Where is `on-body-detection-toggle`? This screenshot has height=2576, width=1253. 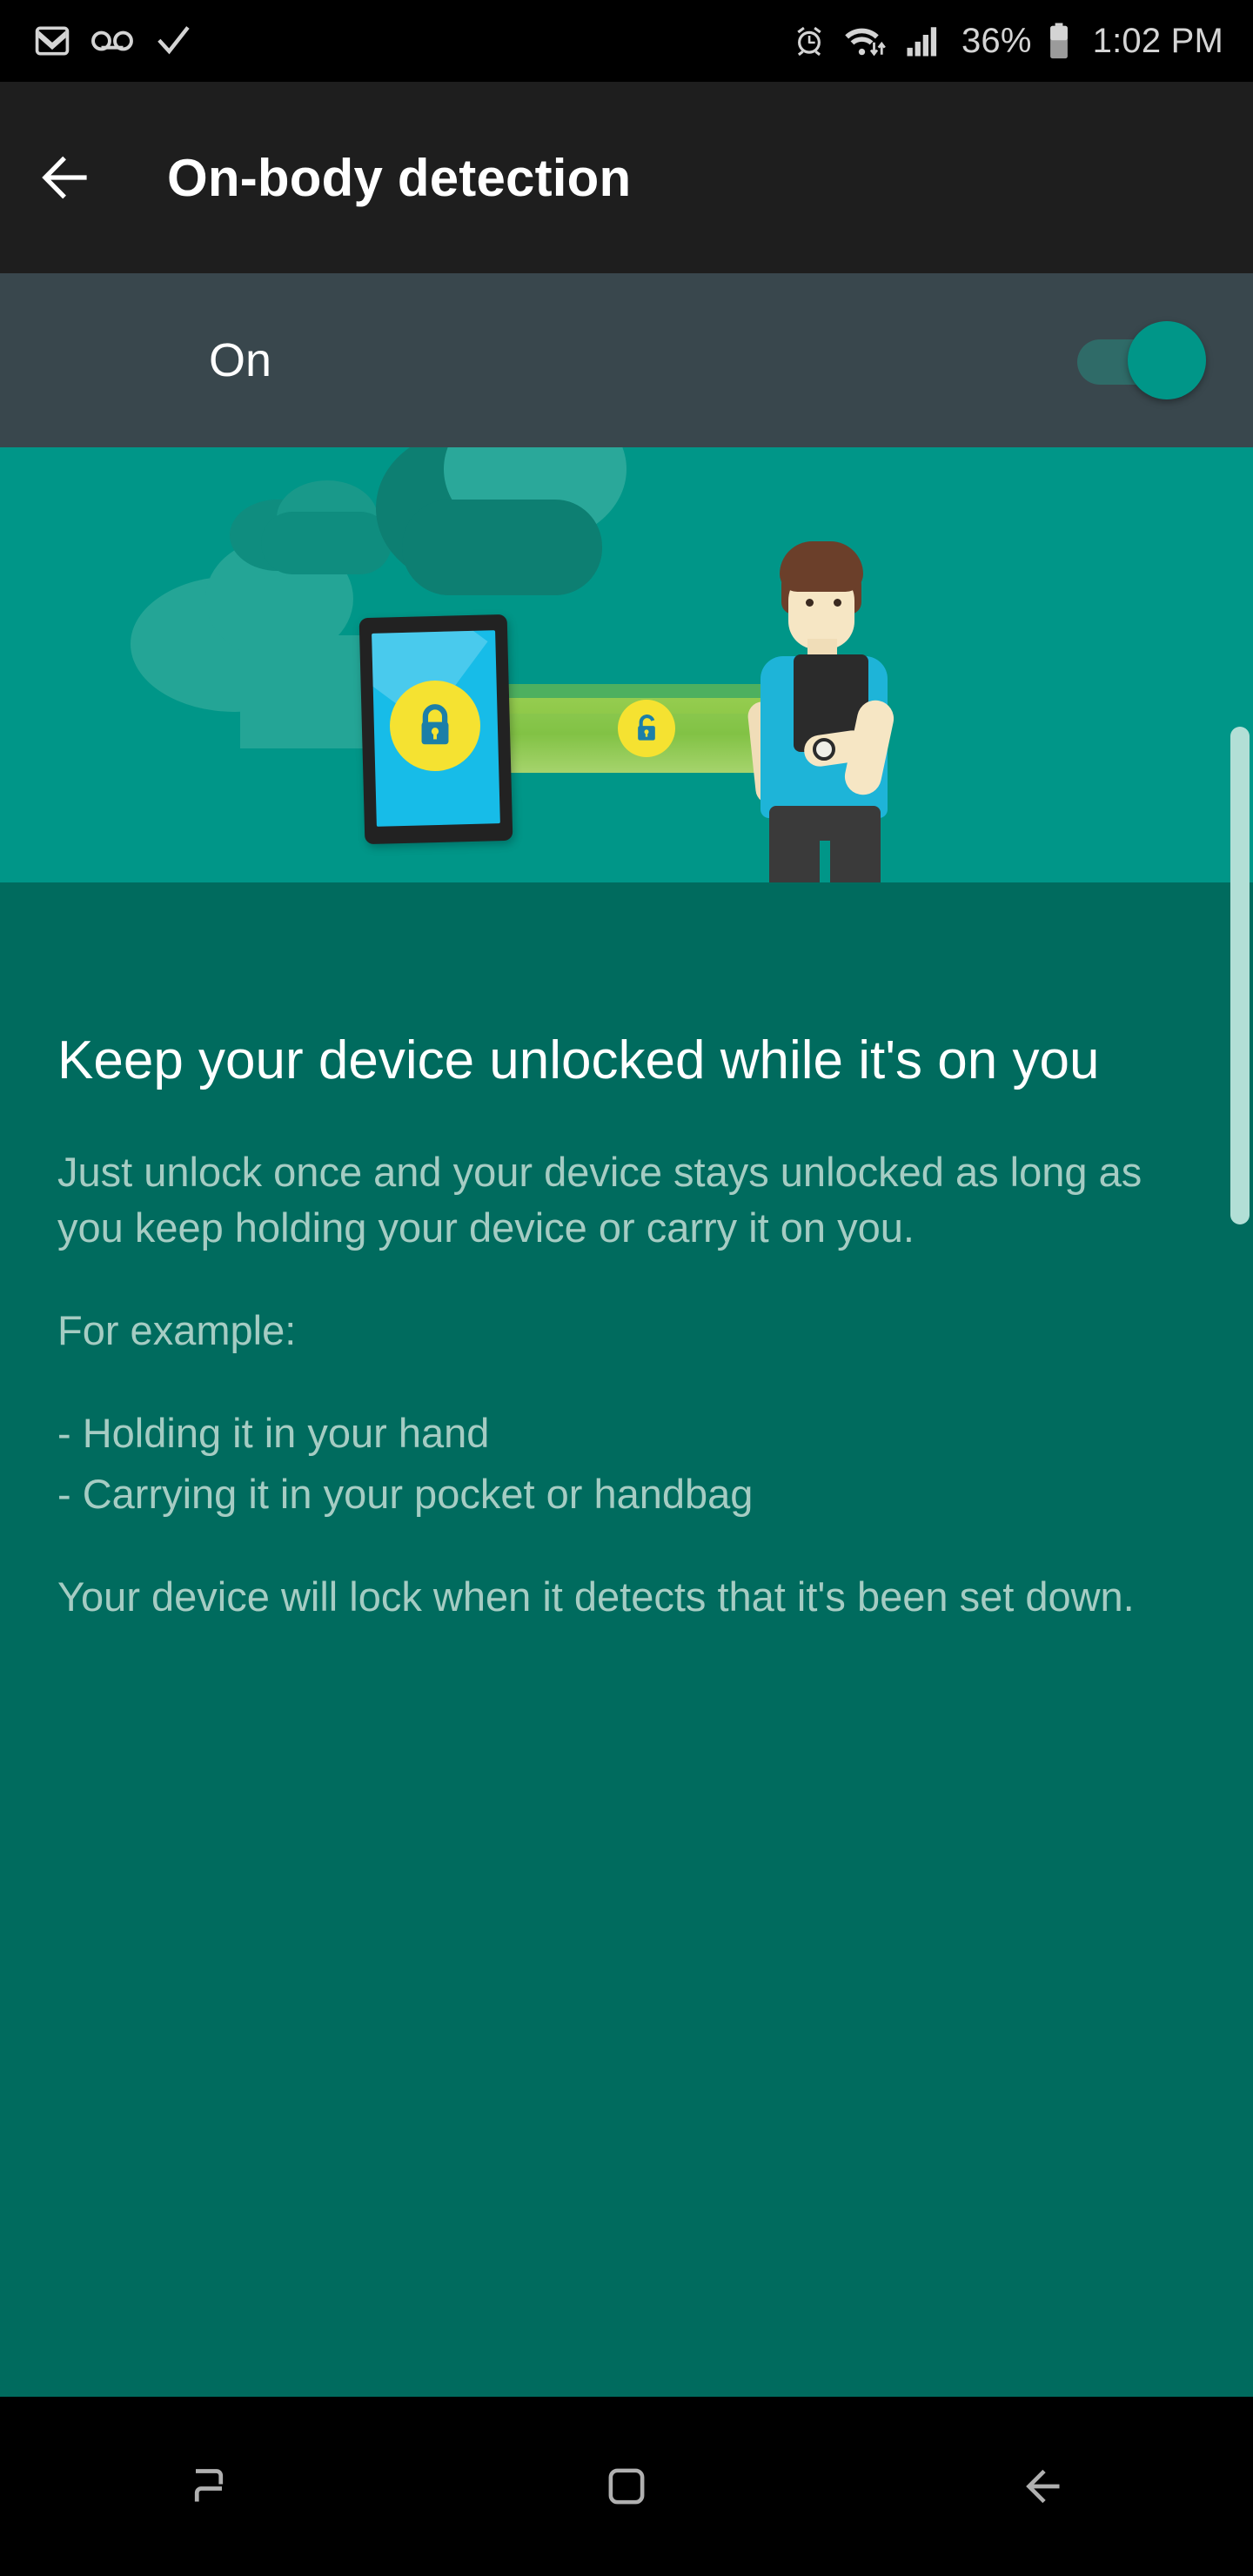 on-body-detection-toggle is located at coordinates (1141, 360).